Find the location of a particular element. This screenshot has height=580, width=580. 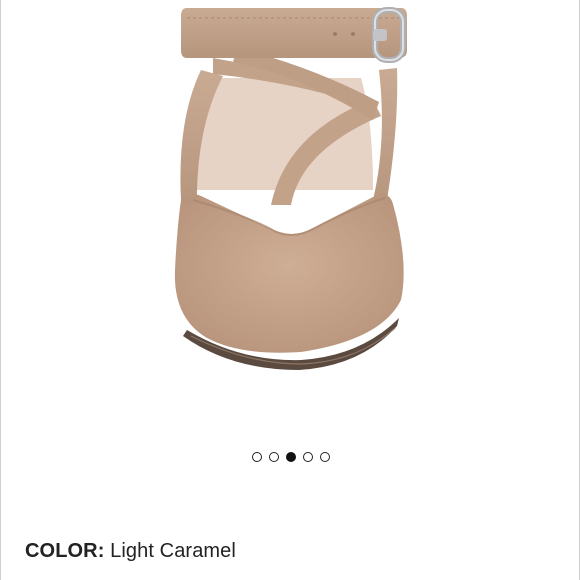

shoe-upper-right is located at coordinates (385, 140).